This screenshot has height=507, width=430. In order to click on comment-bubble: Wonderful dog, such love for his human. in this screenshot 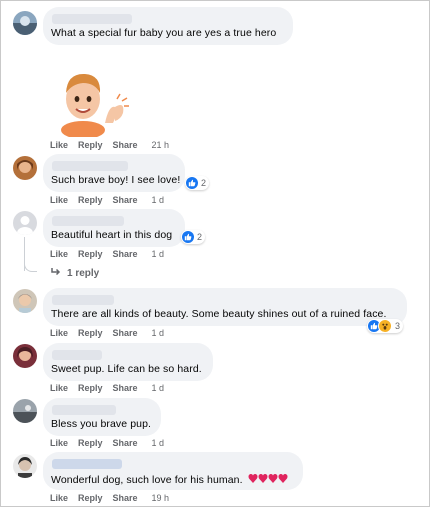, I will do `click(173, 471)`.